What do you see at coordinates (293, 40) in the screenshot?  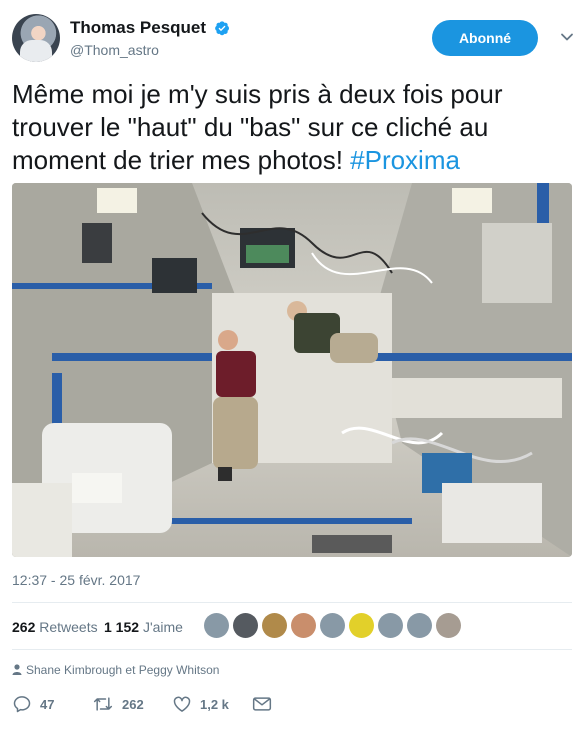 I see `tweet-header: Thomas Pesquet @Thom_astro Abonné` at bounding box center [293, 40].